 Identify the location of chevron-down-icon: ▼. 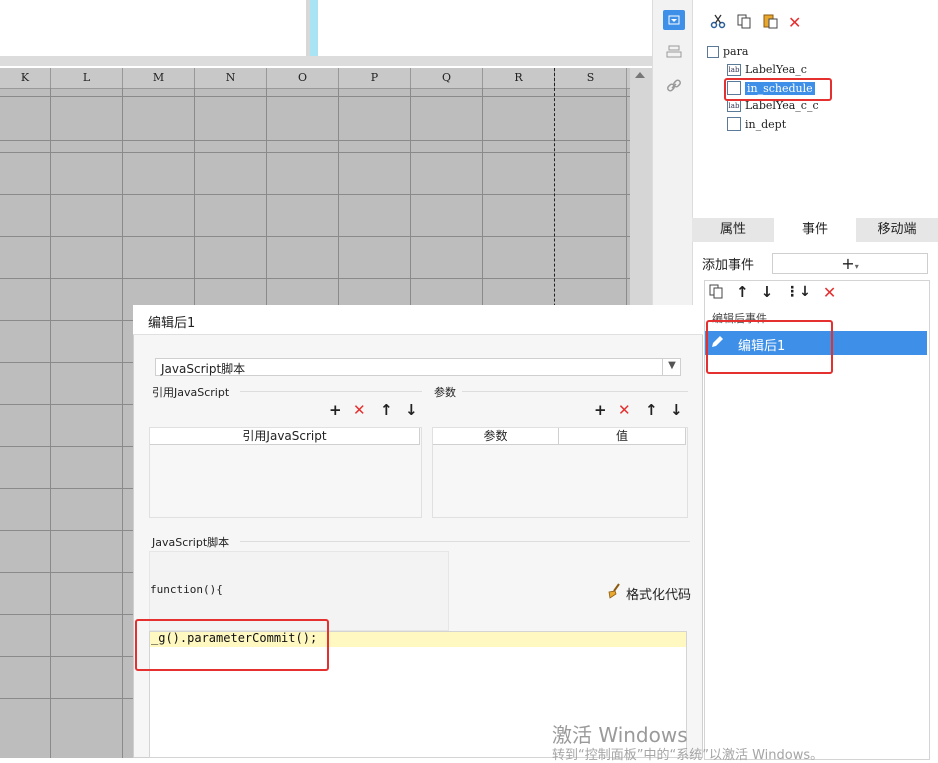
(671, 367).